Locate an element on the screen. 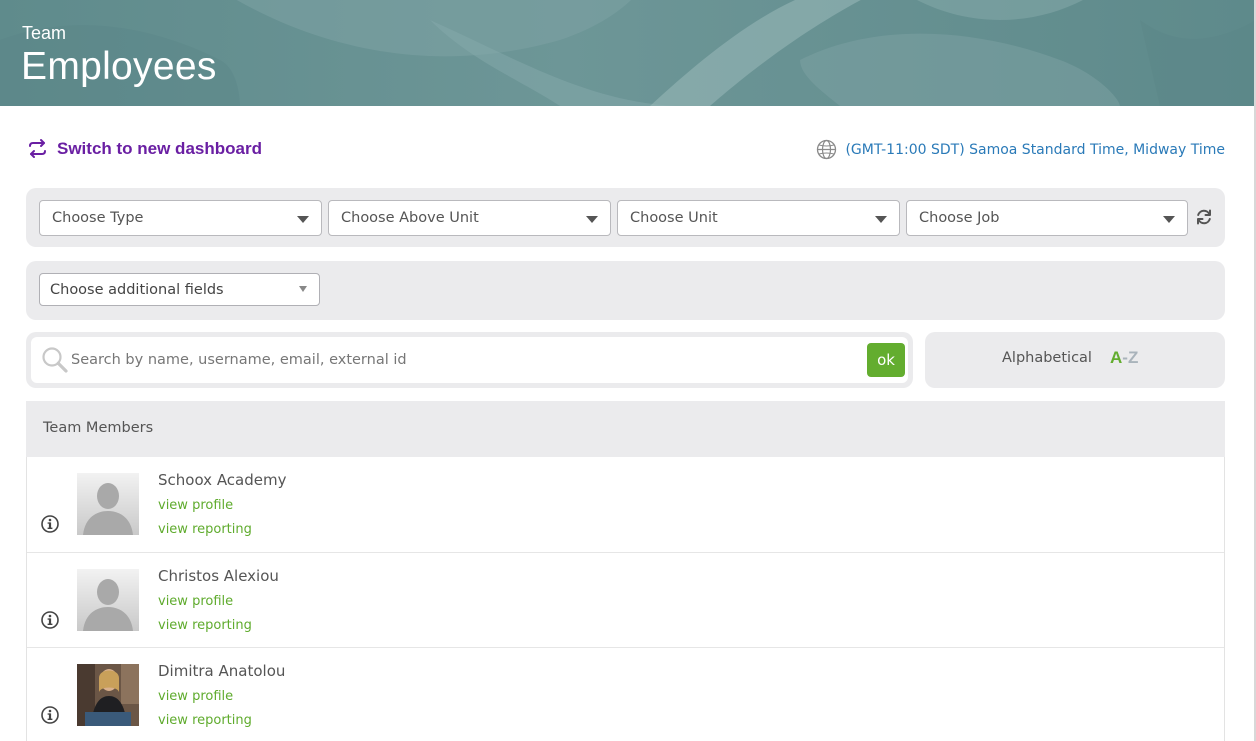 The image size is (1256, 741). additional-fields-value: Choose additional fields is located at coordinates (137, 289).